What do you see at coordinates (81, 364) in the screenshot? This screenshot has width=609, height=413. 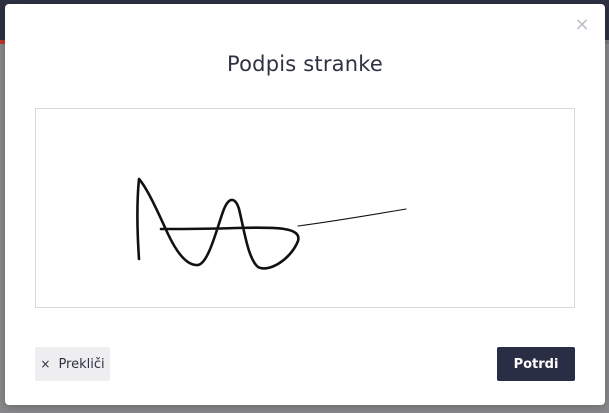 I see `cancel-button-label: Prekliči` at bounding box center [81, 364].